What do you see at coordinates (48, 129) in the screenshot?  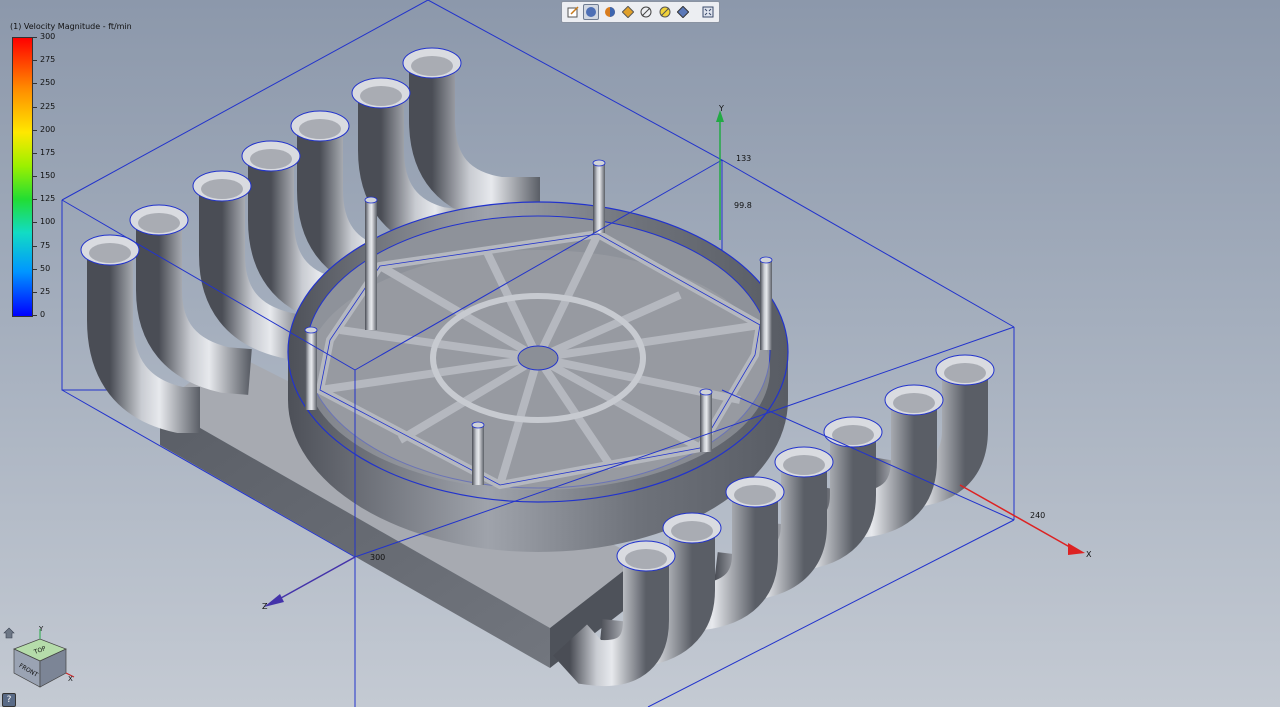 I see `legend-tick-label: 200` at bounding box center [48, 129].